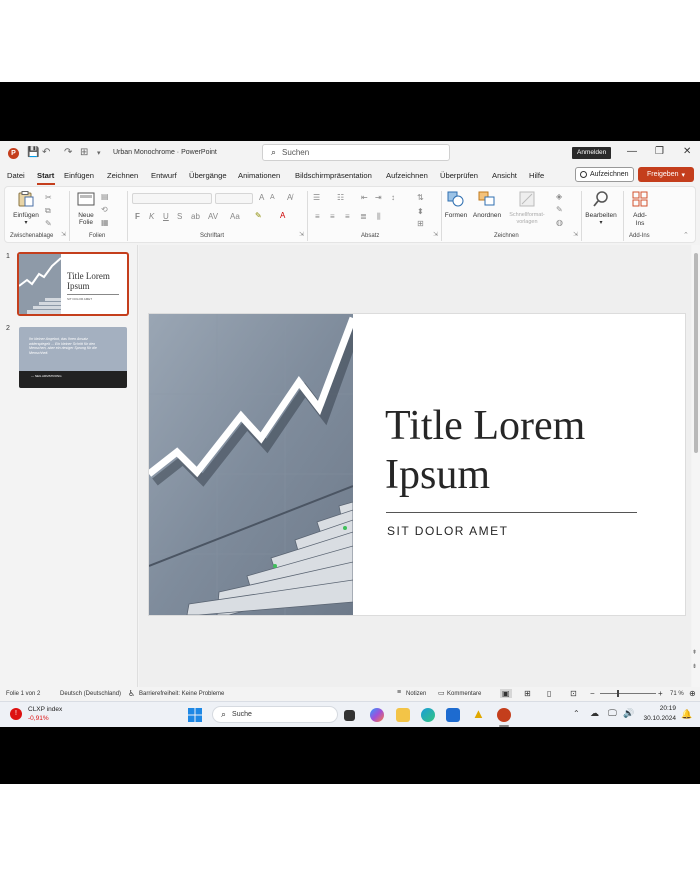  Describe the element at coordinates (251, 464) in the screenshot. I see `stairs-graph-image` at that location.